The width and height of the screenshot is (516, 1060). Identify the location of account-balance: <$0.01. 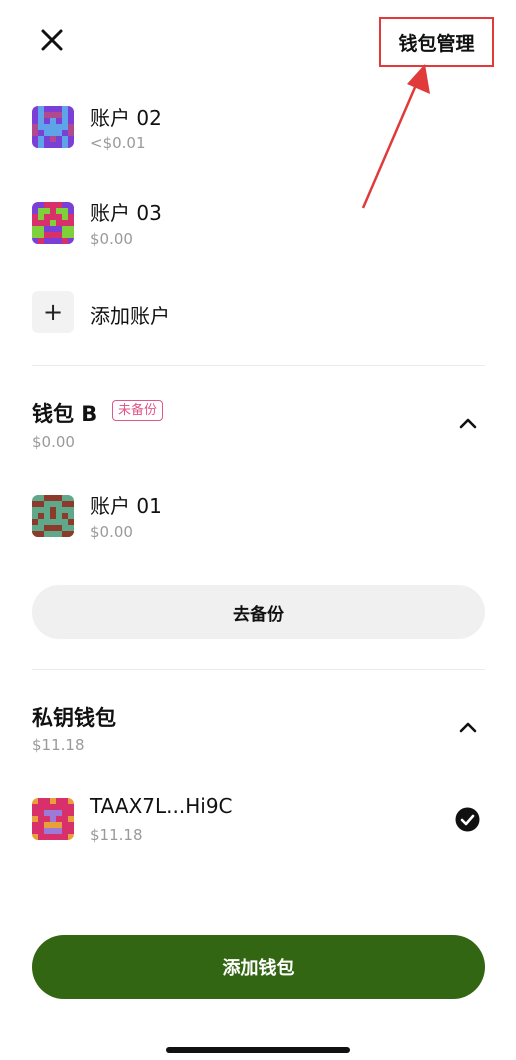
(118, 143).